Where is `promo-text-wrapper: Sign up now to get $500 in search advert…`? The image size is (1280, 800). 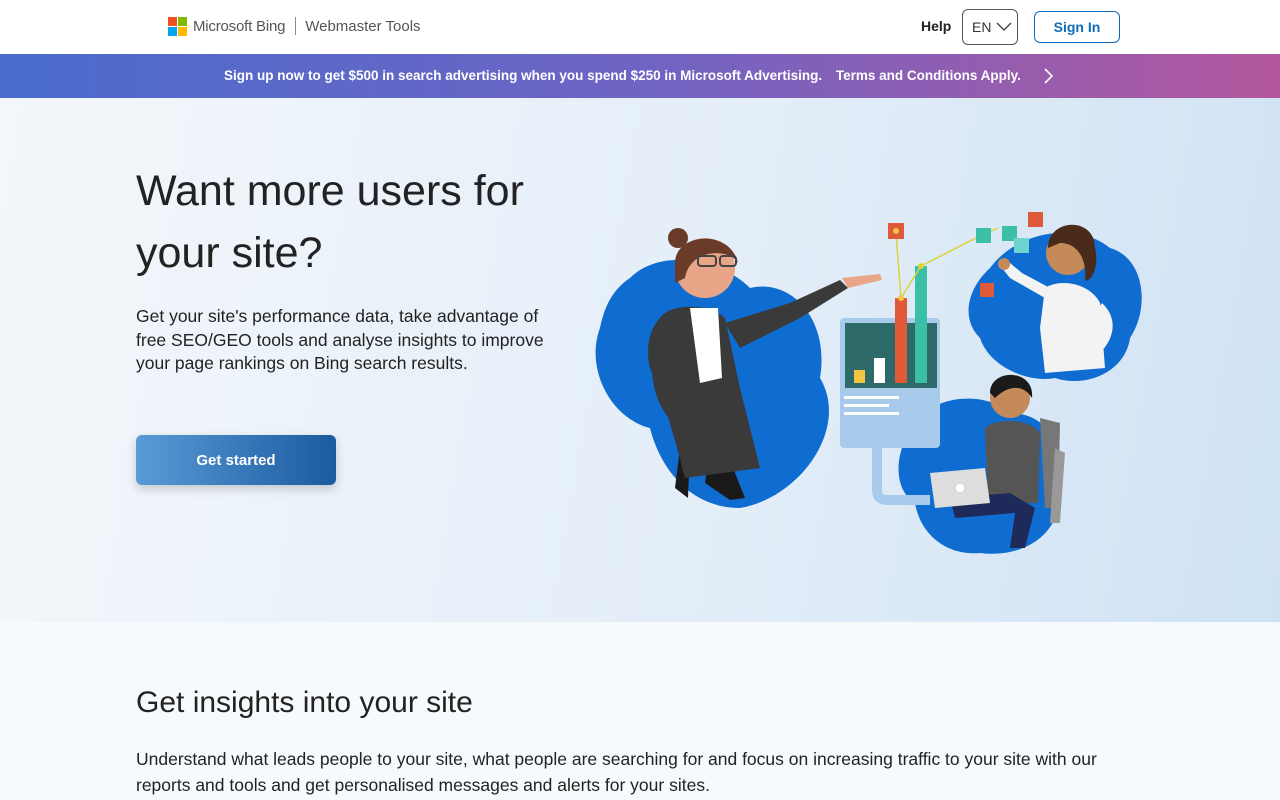 promo-text-wrapper: Sign up now to get $500 in search advert… is located at coordinates (622, 75).